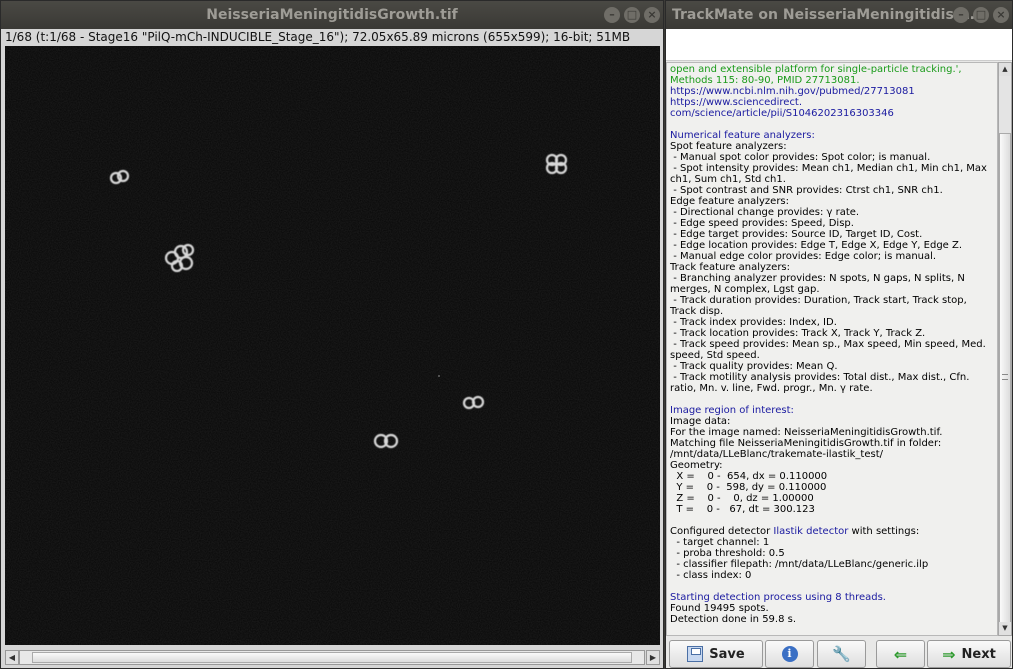 The width and height of the screenshot is (1013, 669). Describe the element at coordinates (839, 45) in the screenshot. I see `trackmate-header-panel` at that location.